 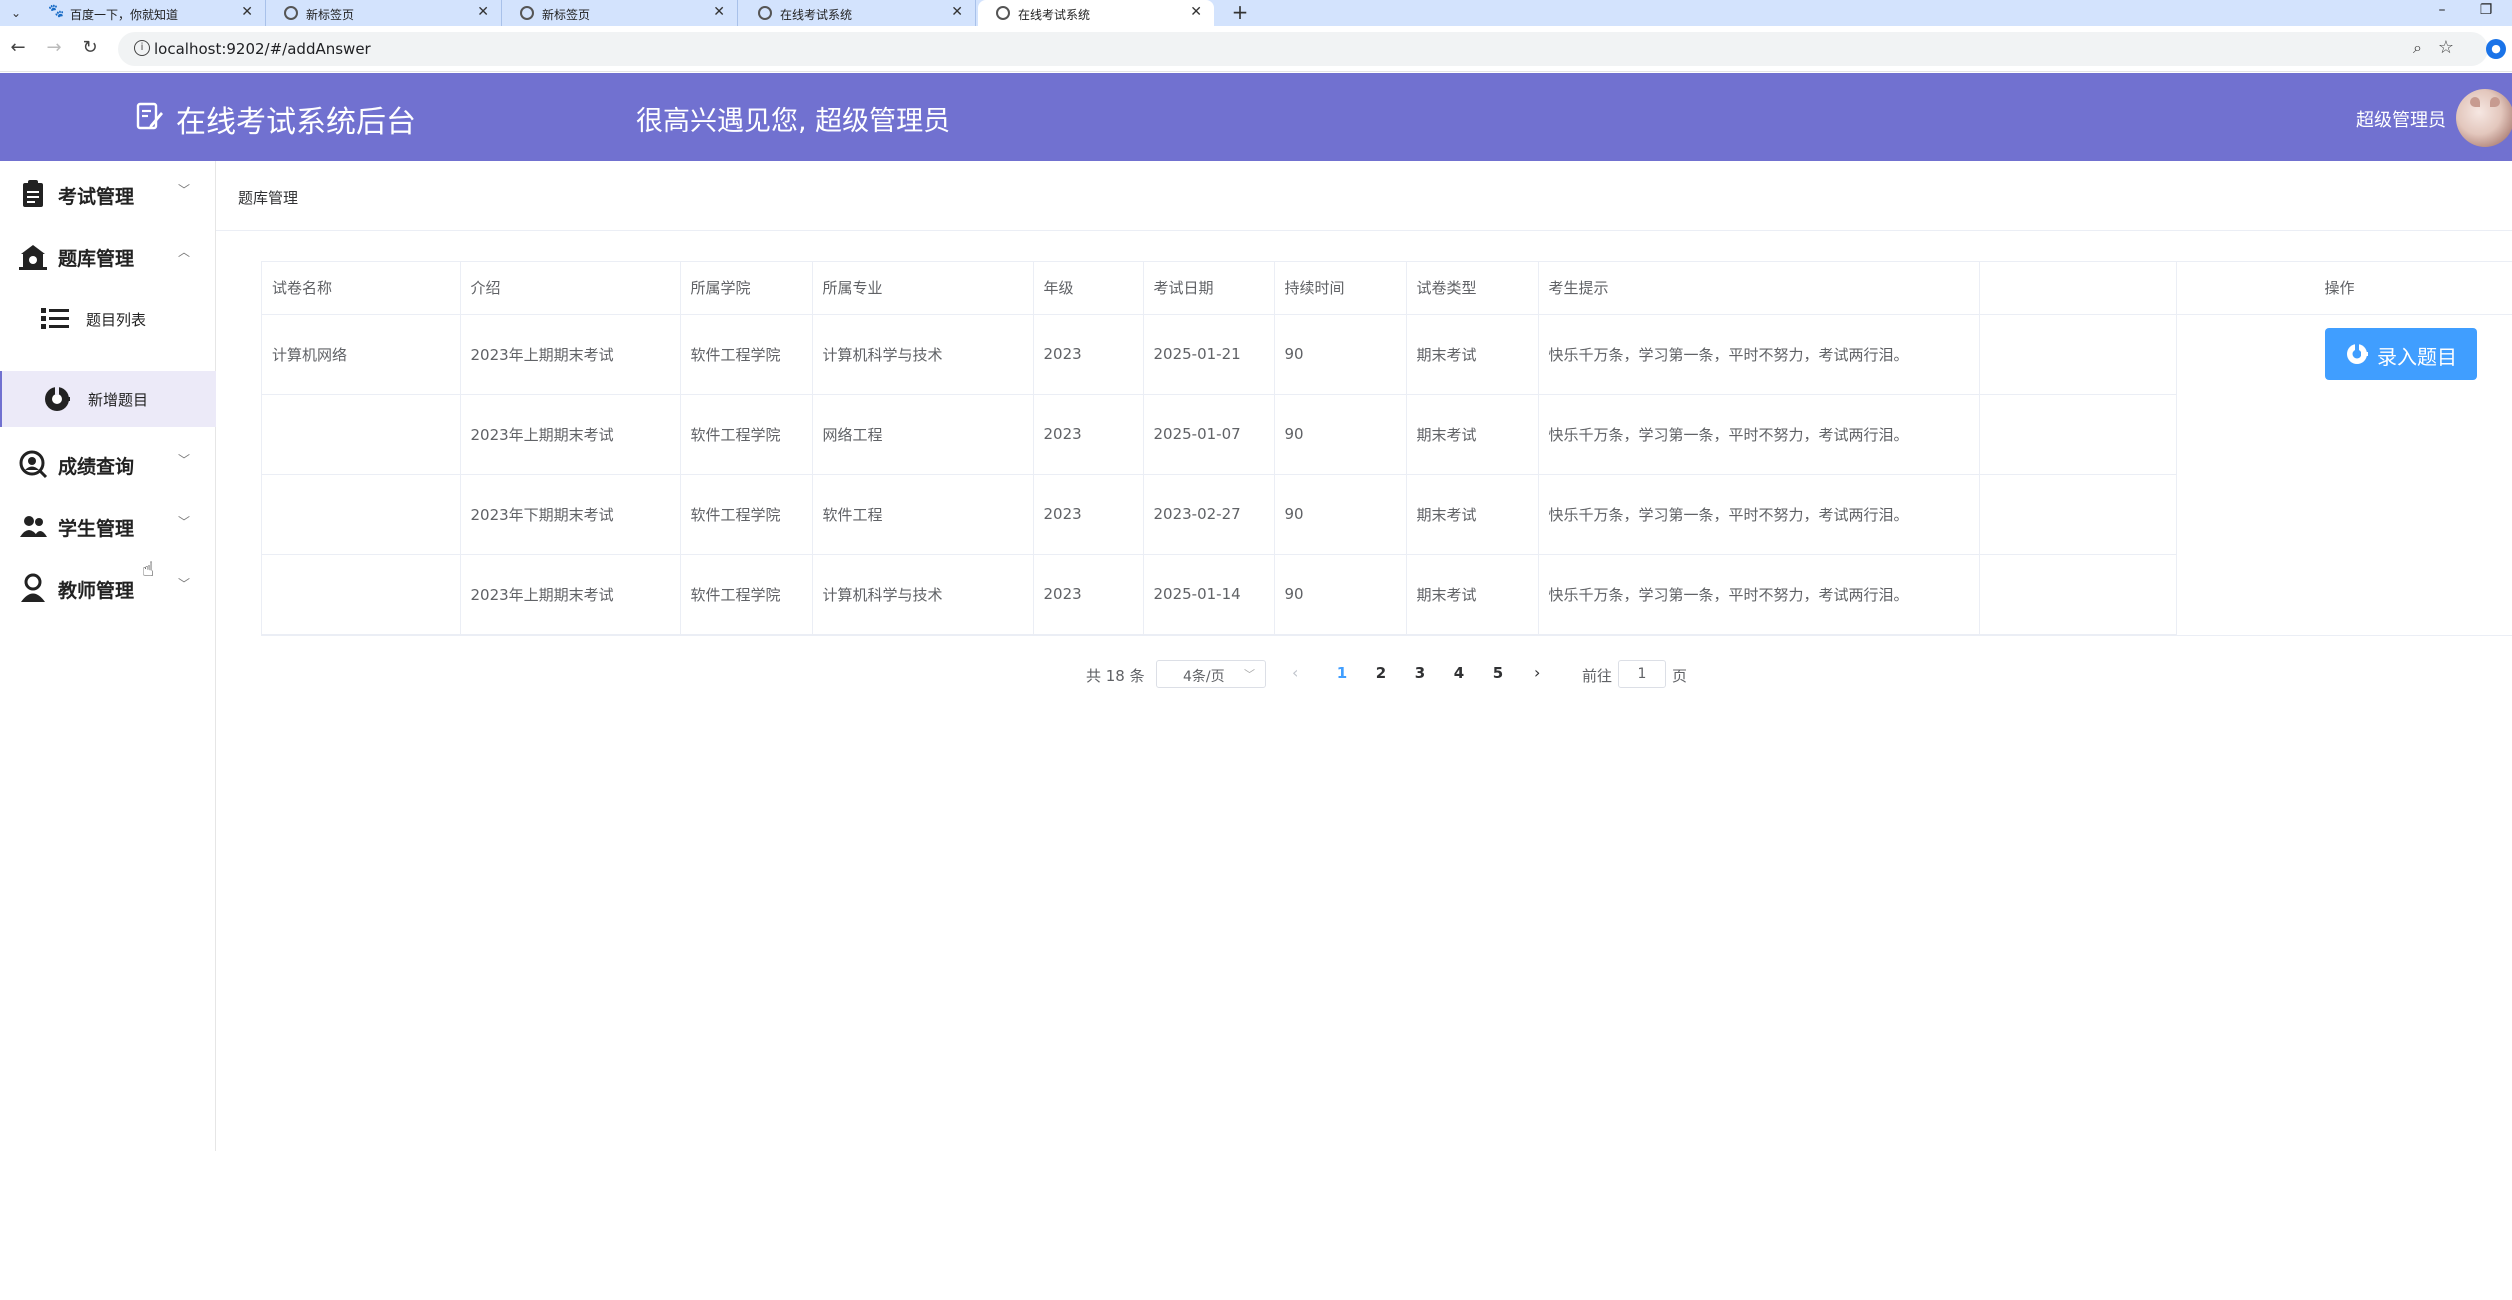 I want to click on prev-page-chevron-icon: ‹, so click(x=1295, y=672).